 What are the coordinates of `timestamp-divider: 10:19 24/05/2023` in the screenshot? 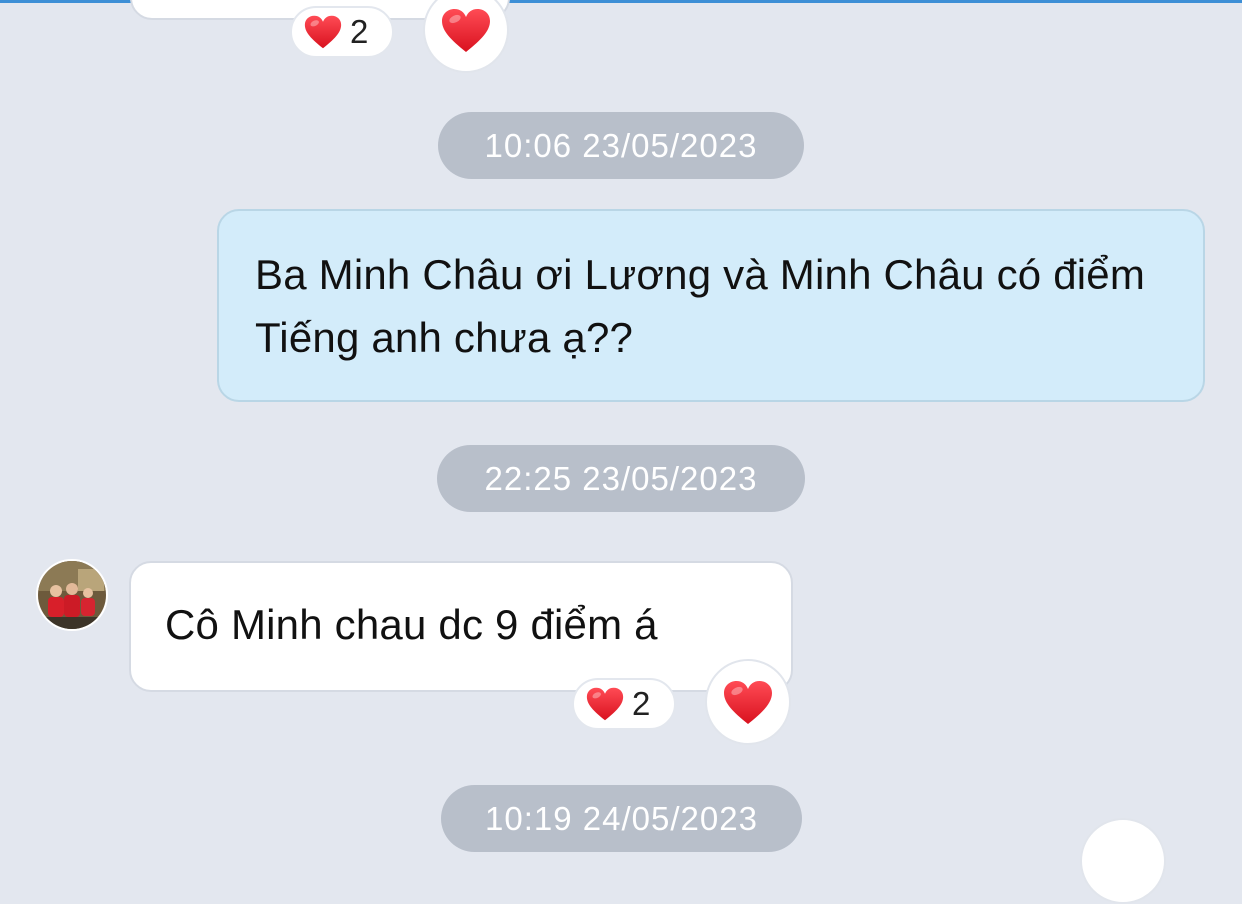 It's located at (621, 818).